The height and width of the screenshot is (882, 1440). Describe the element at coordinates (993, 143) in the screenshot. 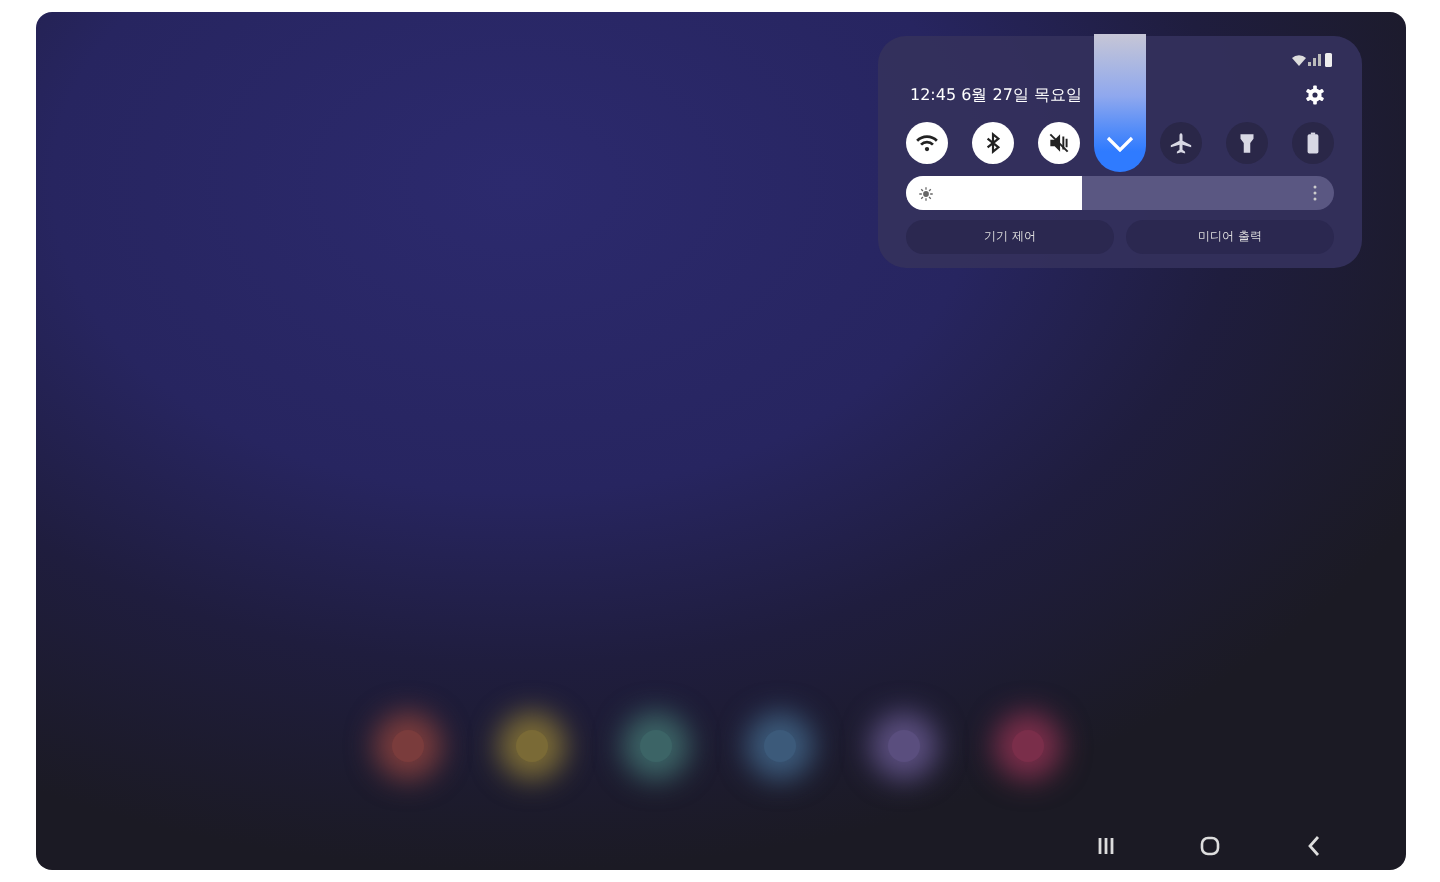

I see `bluetooth-toggle` at that location.